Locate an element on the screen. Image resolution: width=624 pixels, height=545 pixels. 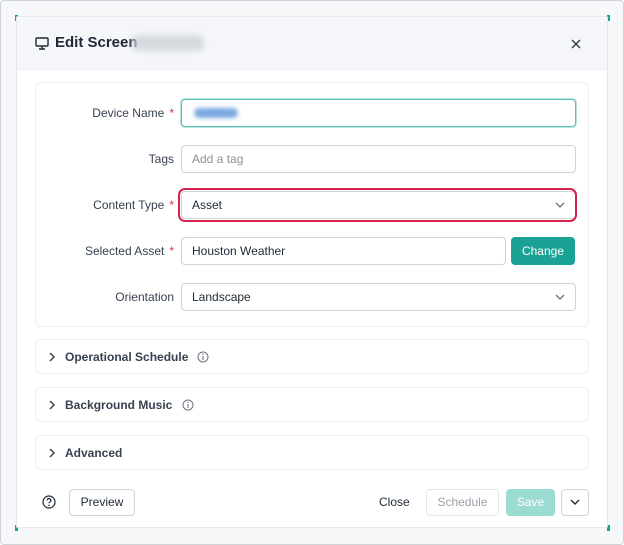
section-label: Background Music is located at coordinates (119, 405).